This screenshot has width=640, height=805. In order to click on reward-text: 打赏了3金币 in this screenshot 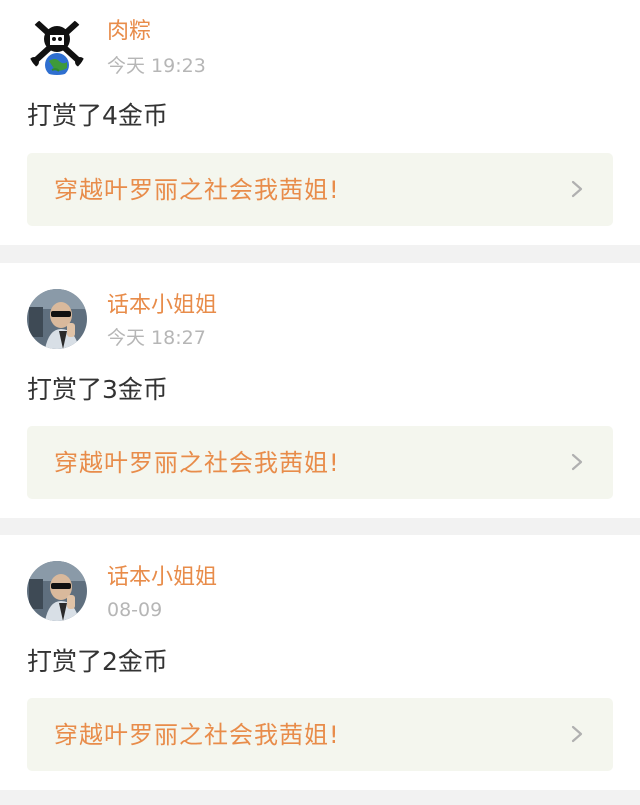, I will do `click(97, 389)`.